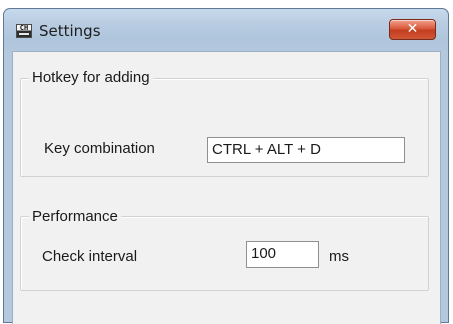  I want to click on close-icon: ✕, so click(412, 29).